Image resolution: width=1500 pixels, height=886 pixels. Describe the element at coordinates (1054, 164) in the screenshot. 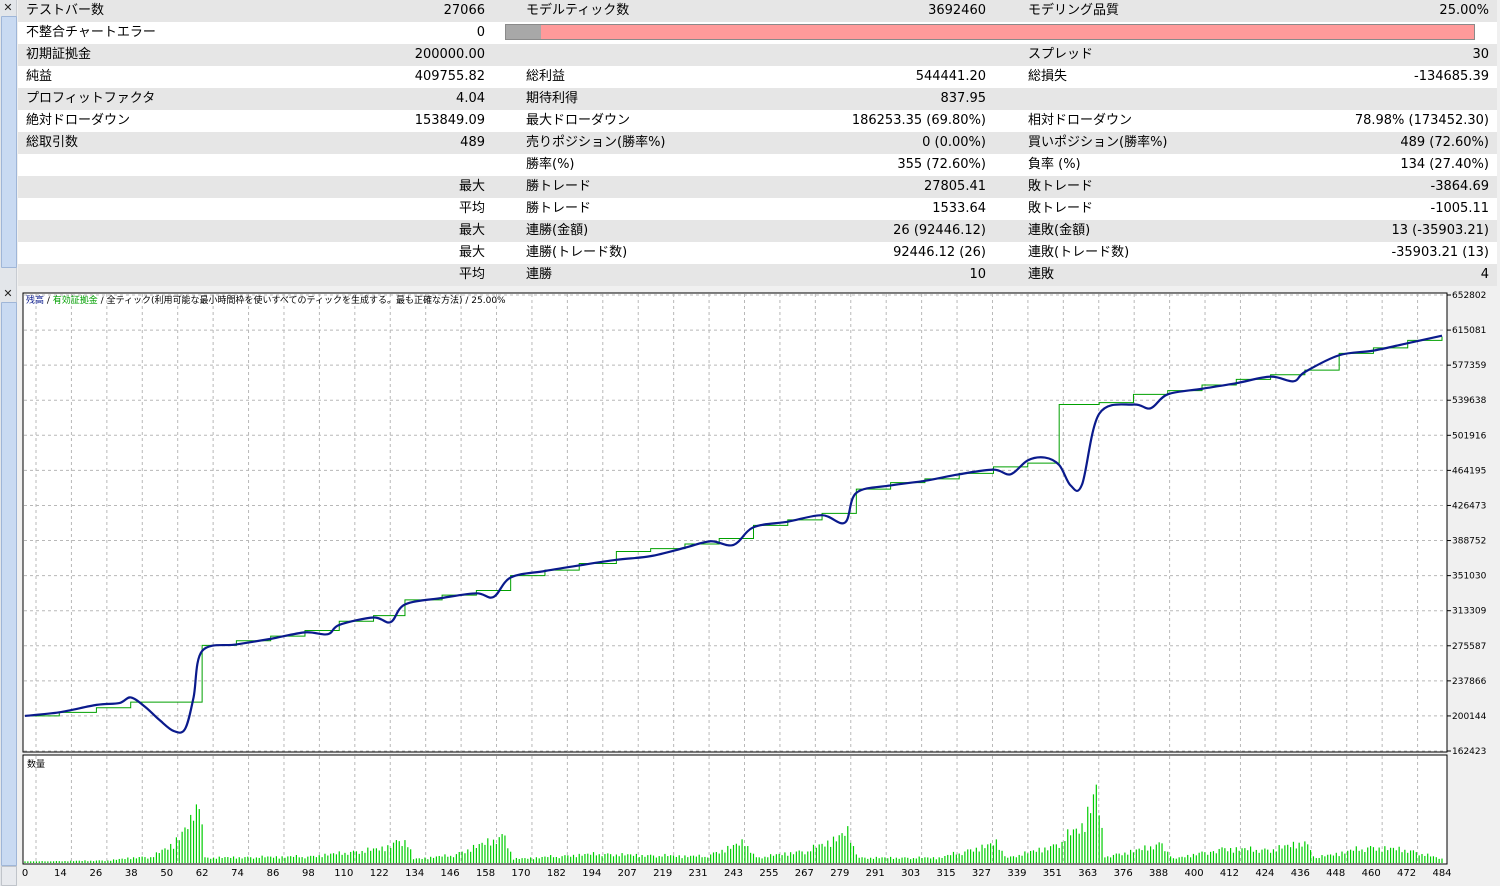

I see `stat-label: 負率 (%)` at that location.